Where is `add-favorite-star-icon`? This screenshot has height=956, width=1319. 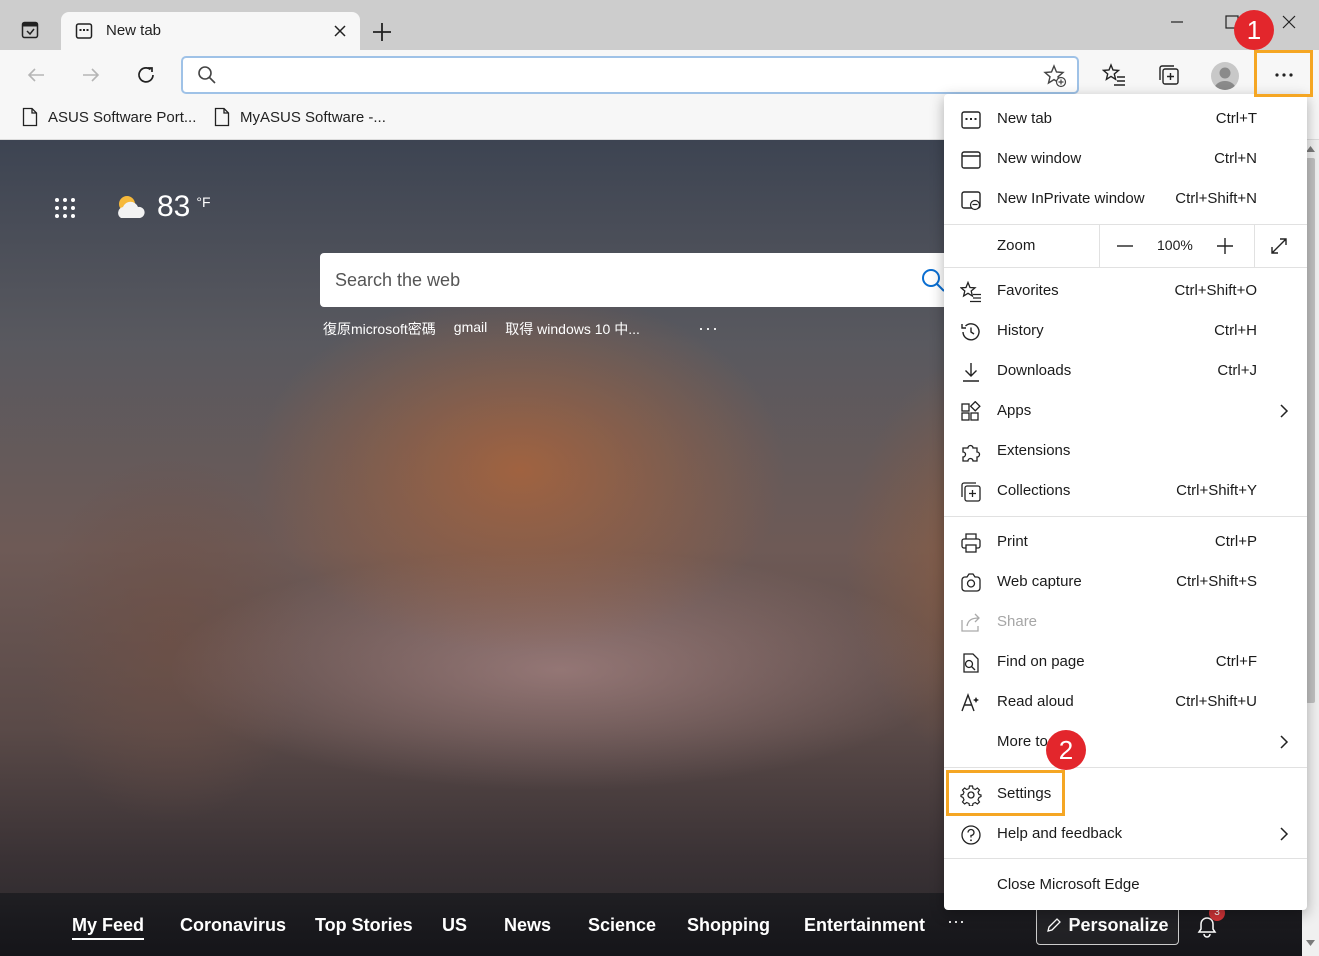 add-favorite-star-icon is located at coordinates (1055, 76).